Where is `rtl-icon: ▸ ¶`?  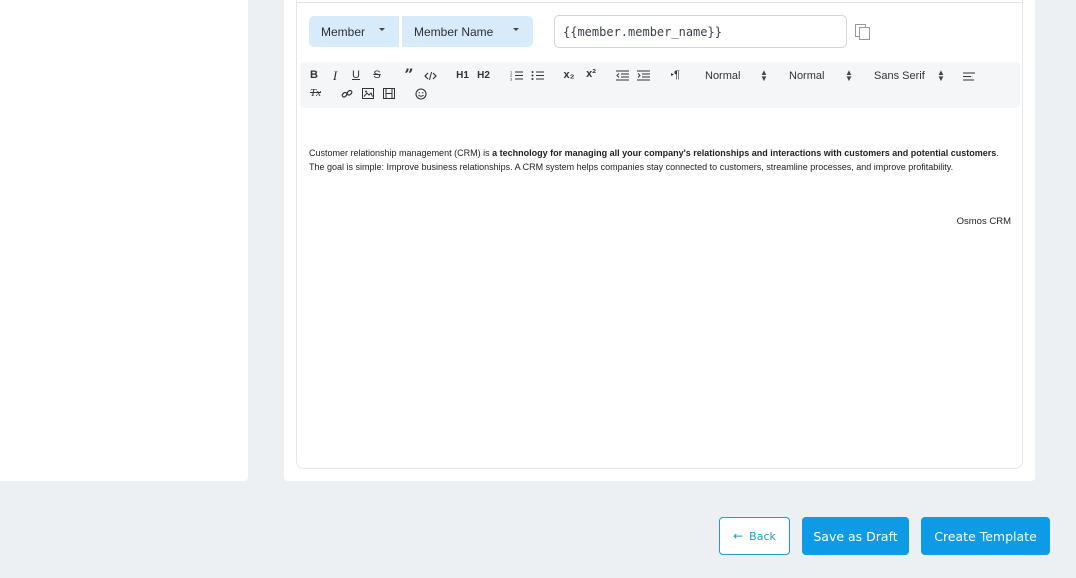
rtl-icon: ▸ ¶ is located at coordinates (675, 75).